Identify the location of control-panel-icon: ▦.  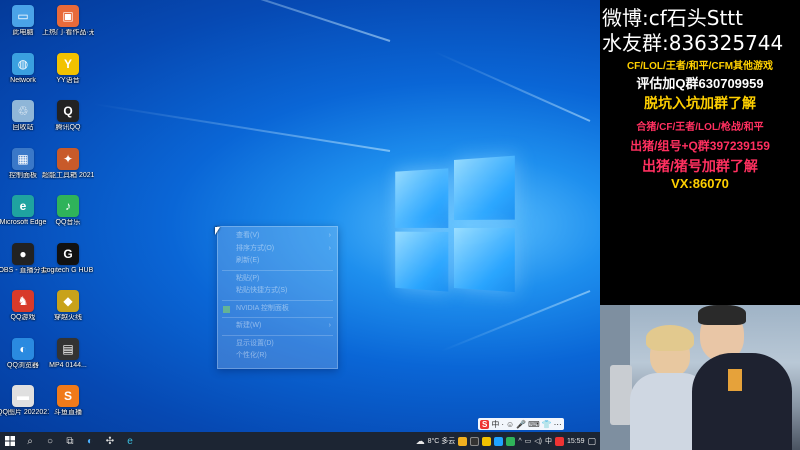
(23, 158).